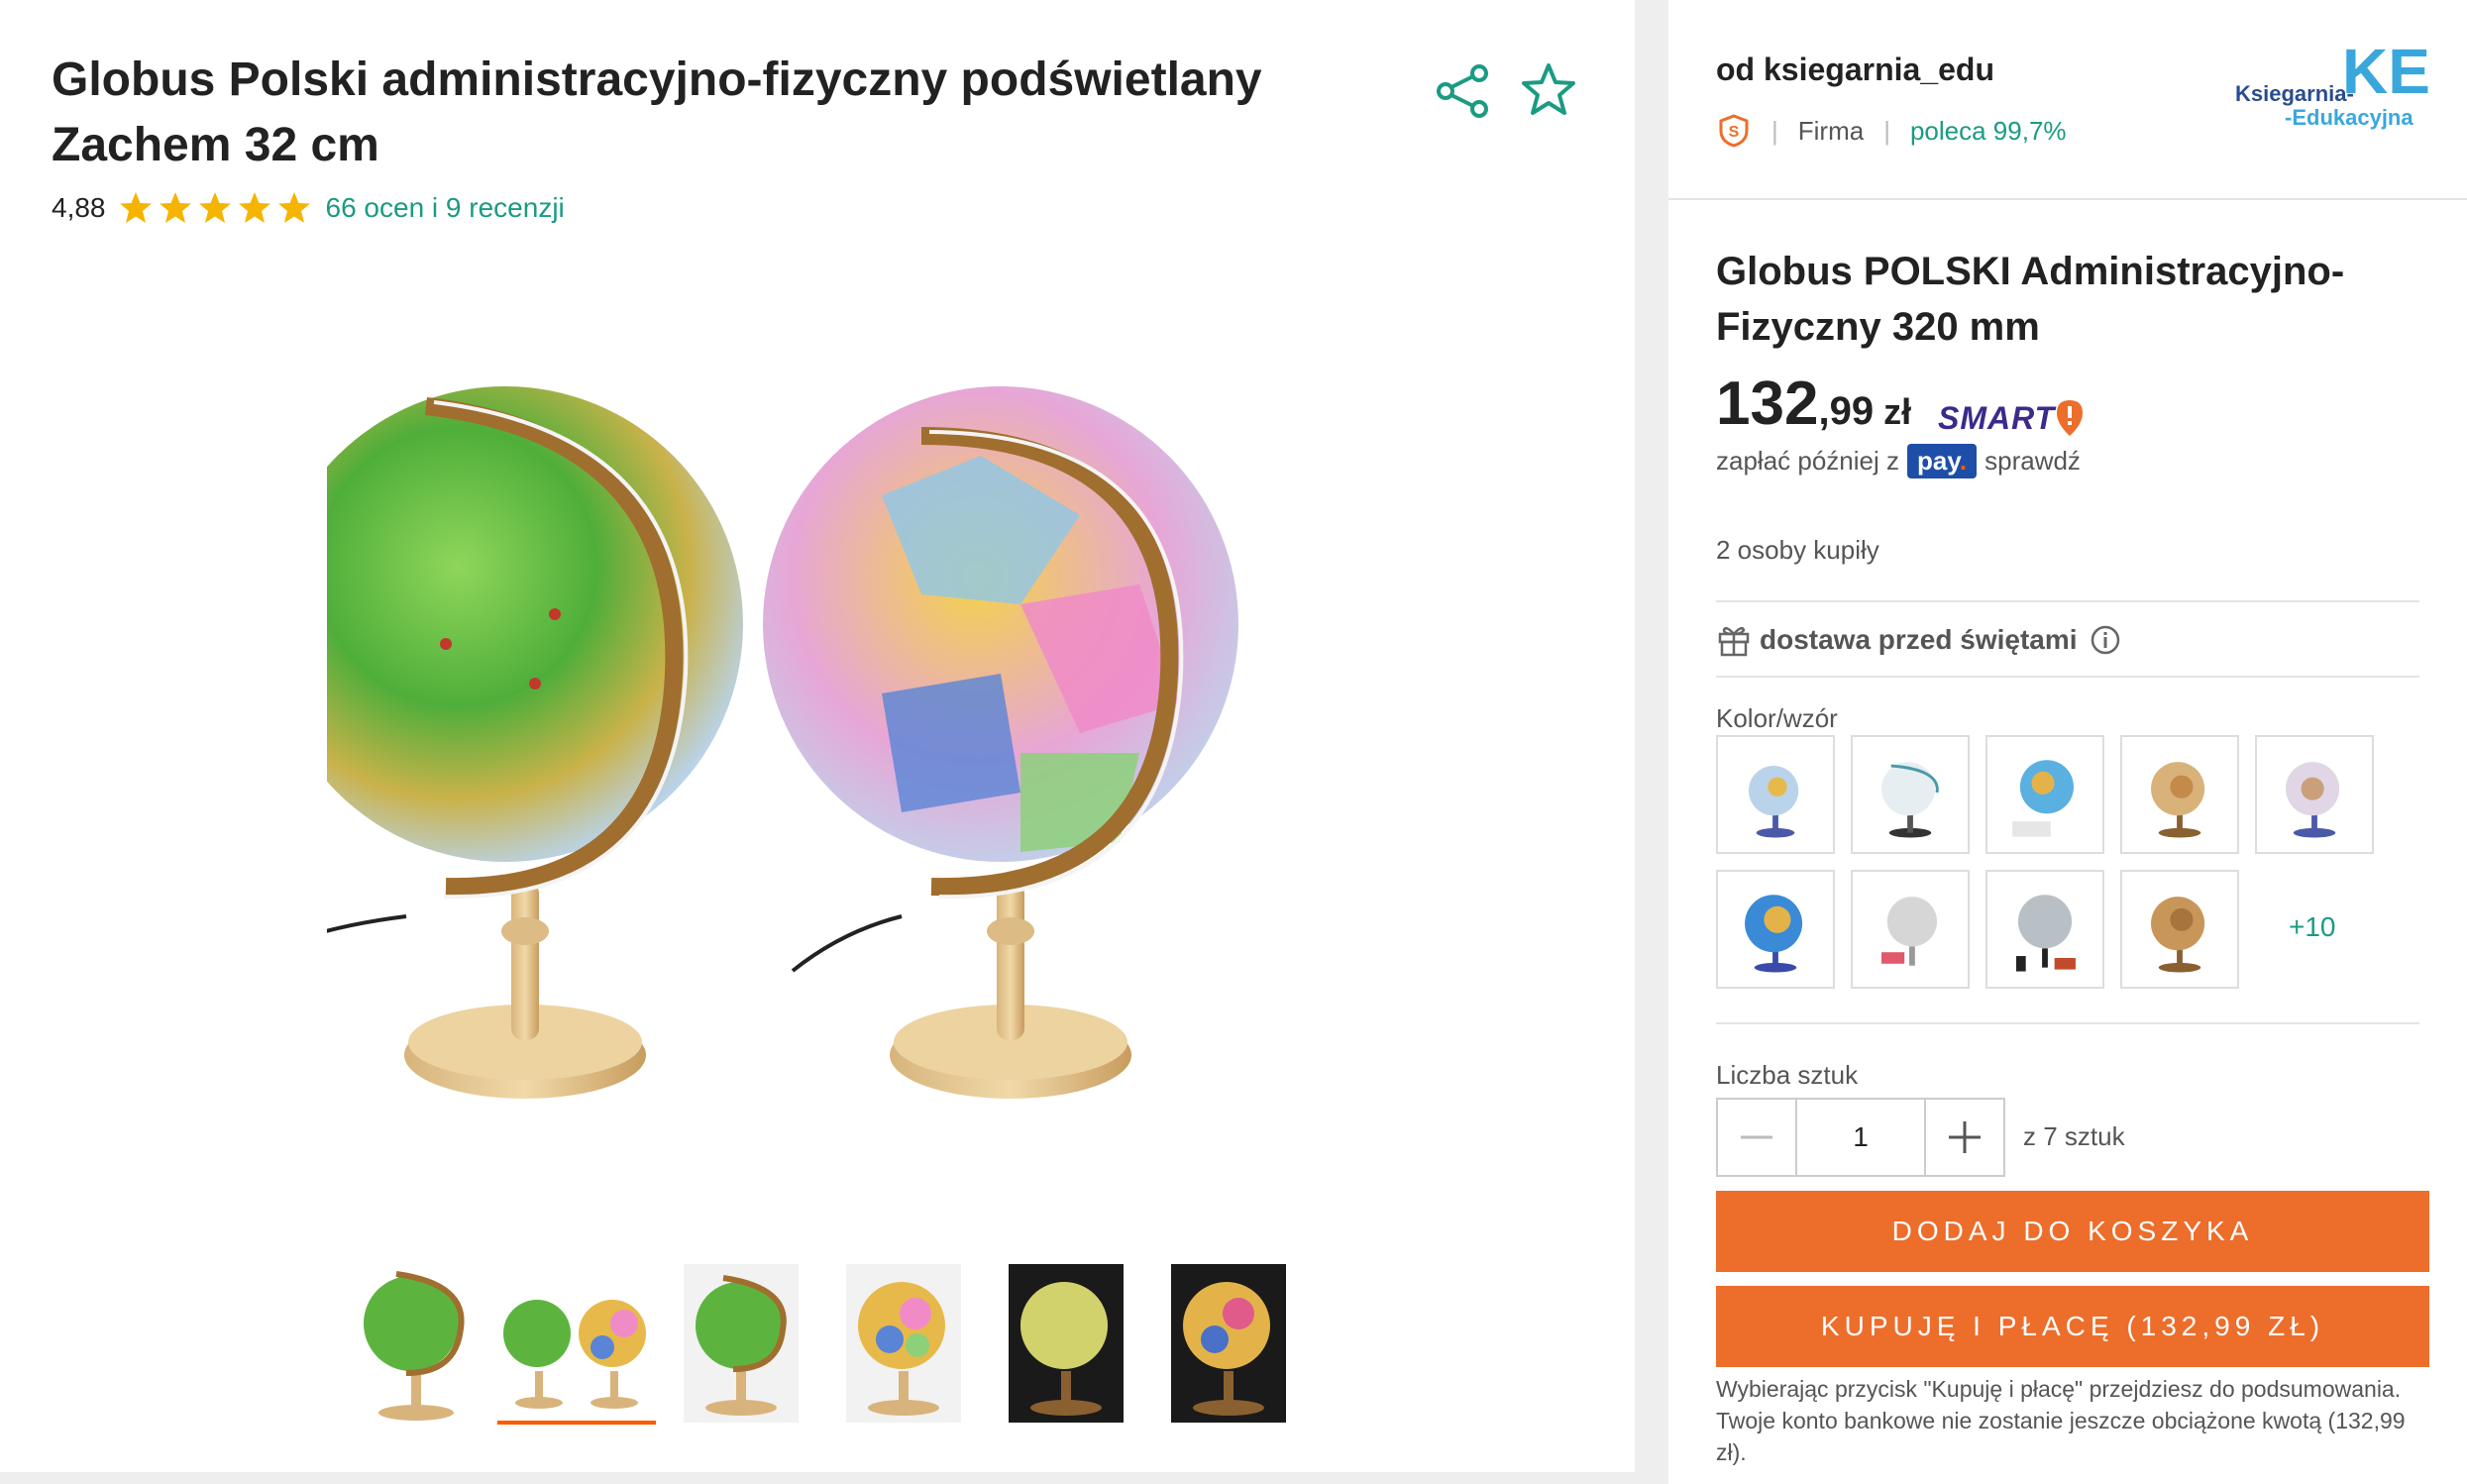 The width and height of the screenshot is (2467, 1484). Describe the element at coordinates (1897, 412) in the screenshot. I see `price-currency: zł` at that location.